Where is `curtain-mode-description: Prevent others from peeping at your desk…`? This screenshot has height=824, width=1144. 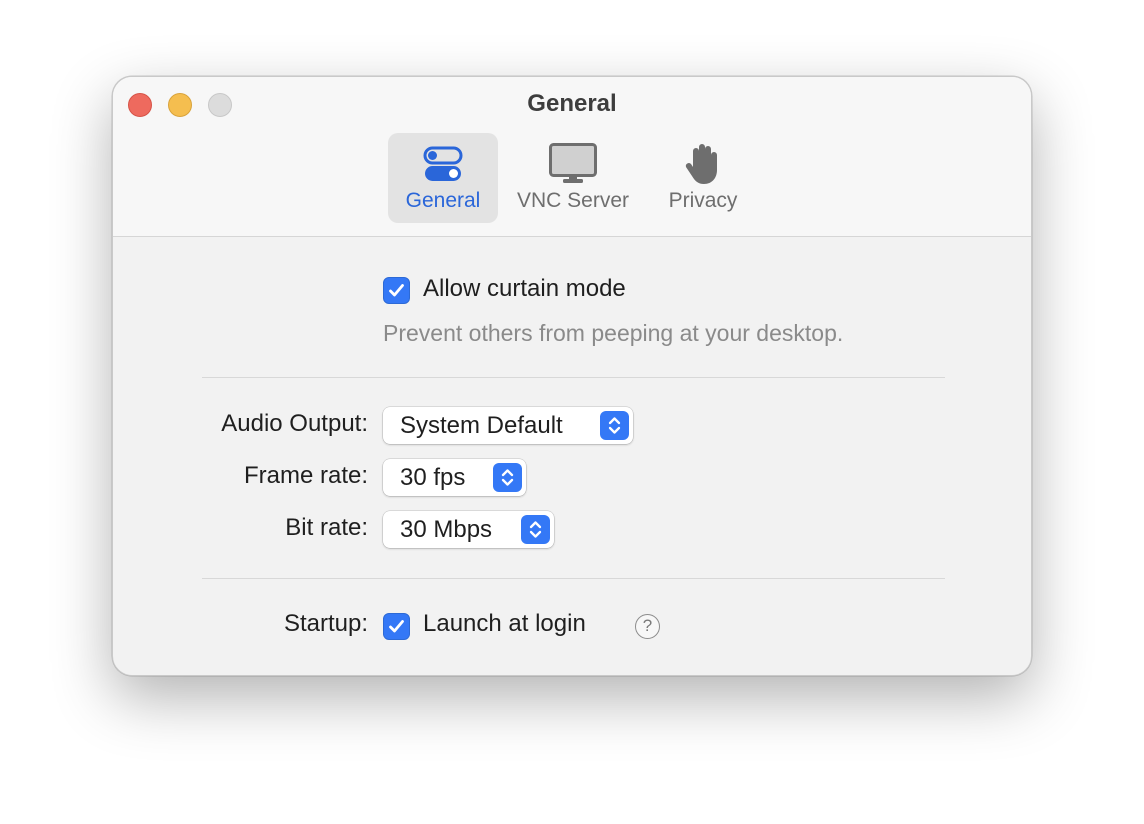 curtain-mode-description: Prevent others from peeping at your desk… is located at coordinates (613, 333).